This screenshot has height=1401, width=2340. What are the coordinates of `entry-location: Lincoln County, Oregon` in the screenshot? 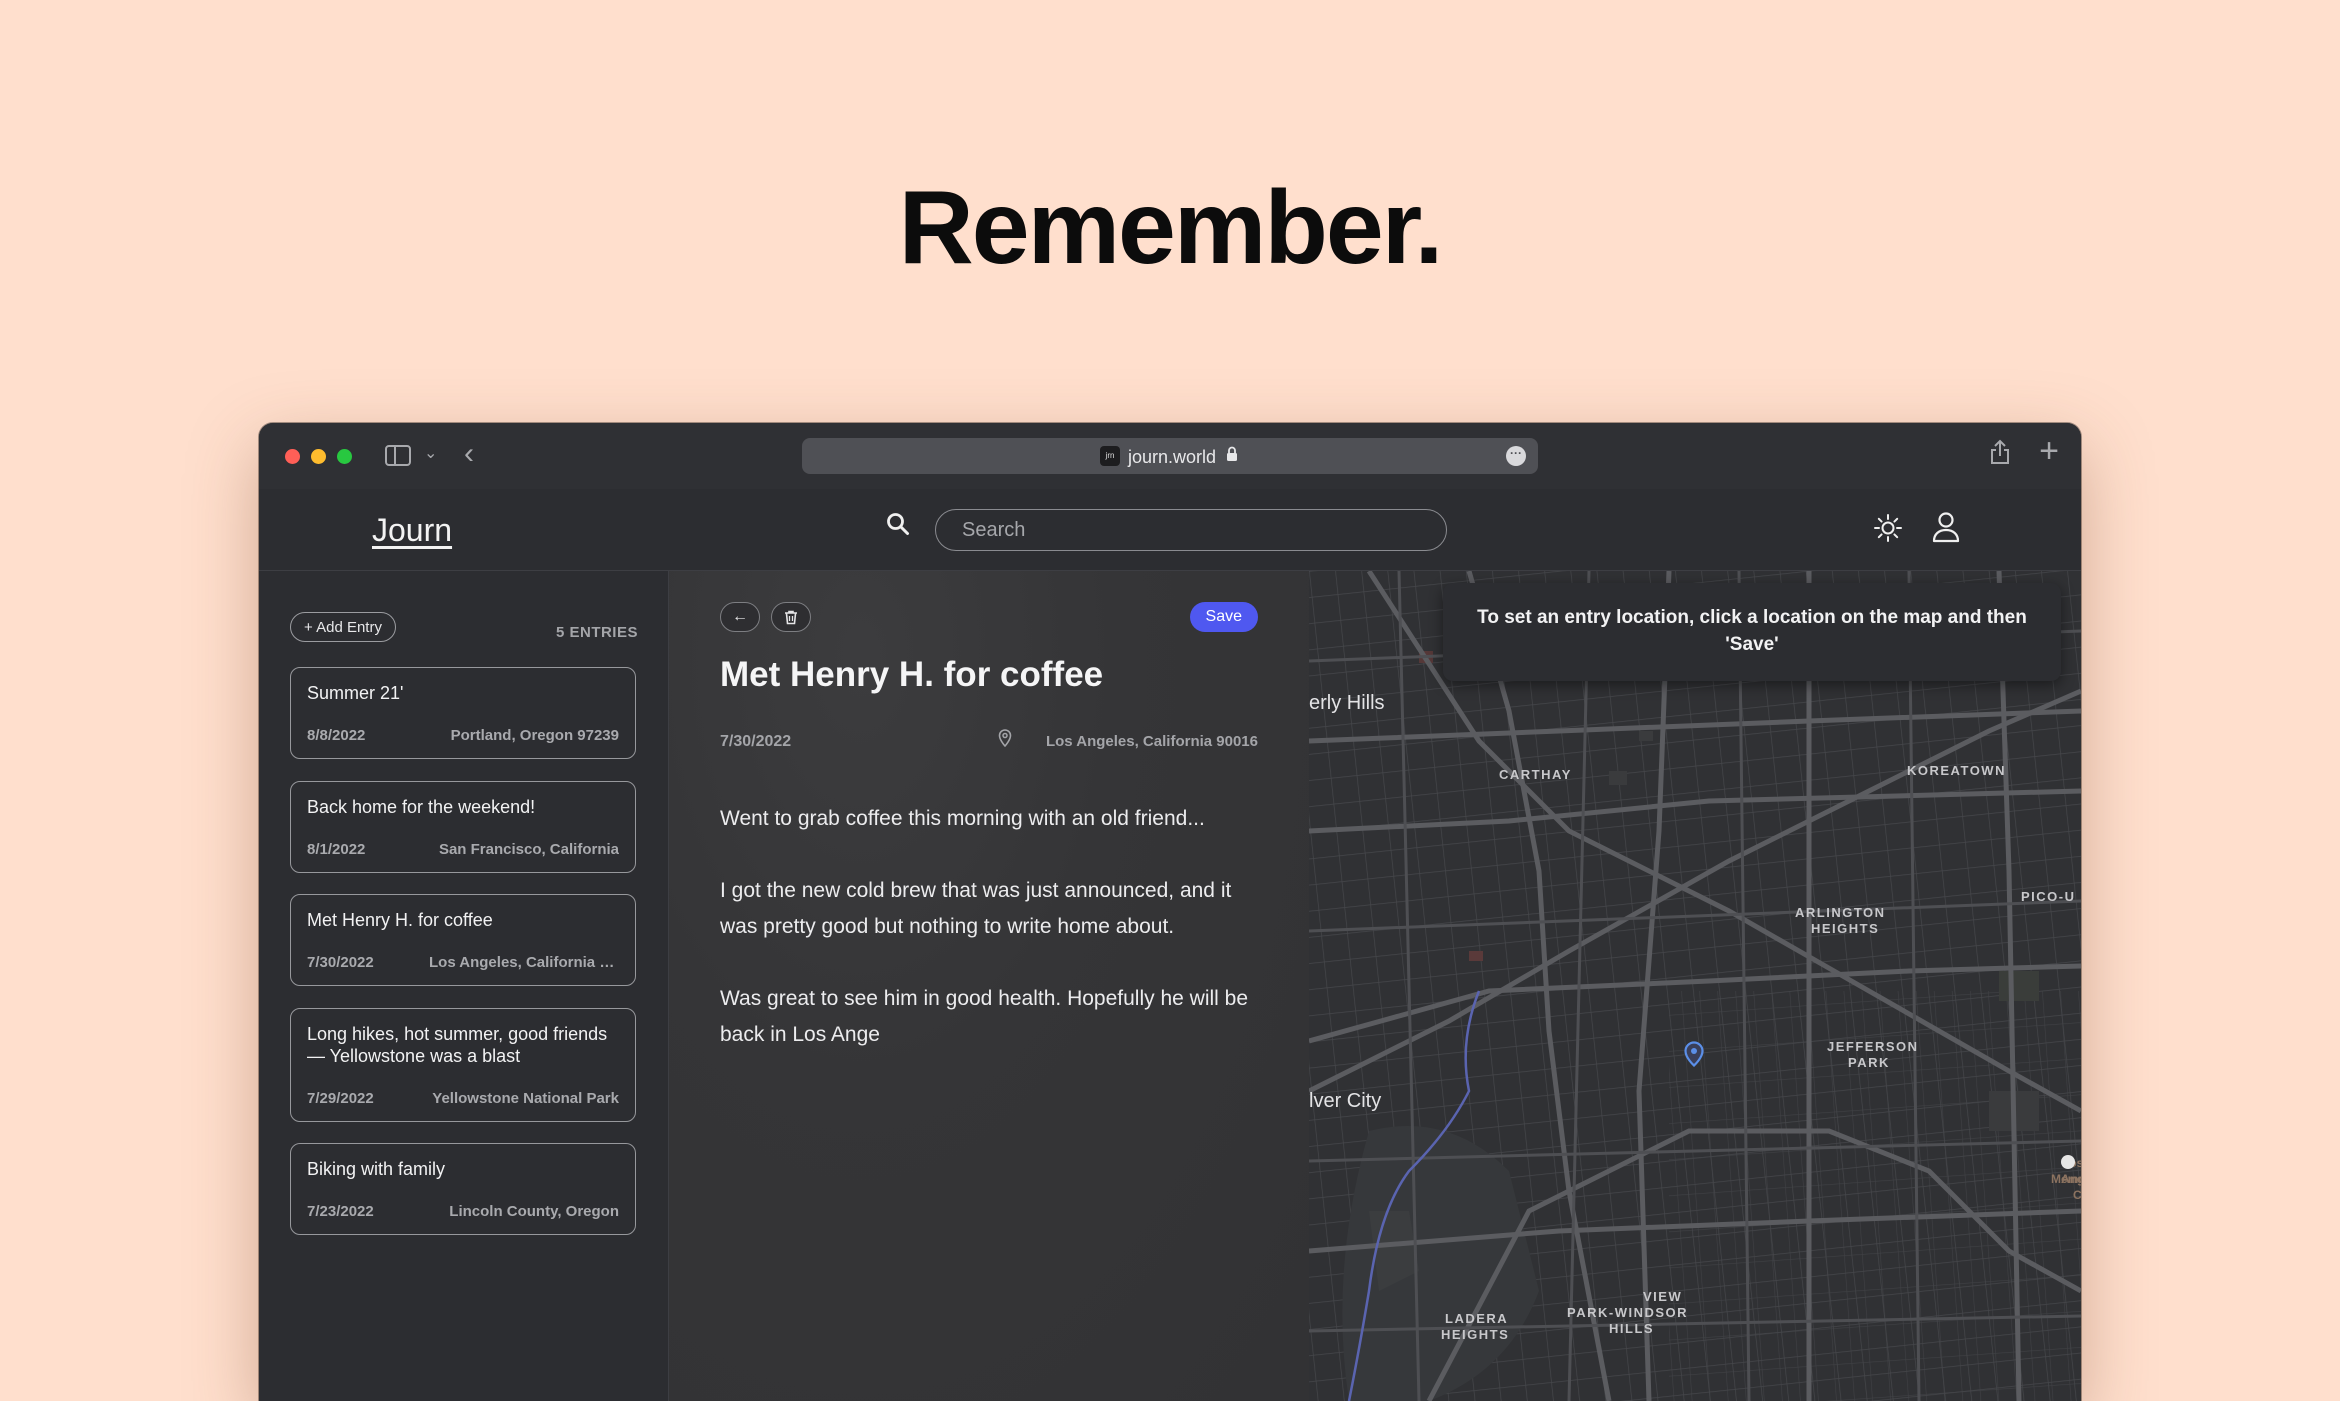 It's located at (534, 1211).